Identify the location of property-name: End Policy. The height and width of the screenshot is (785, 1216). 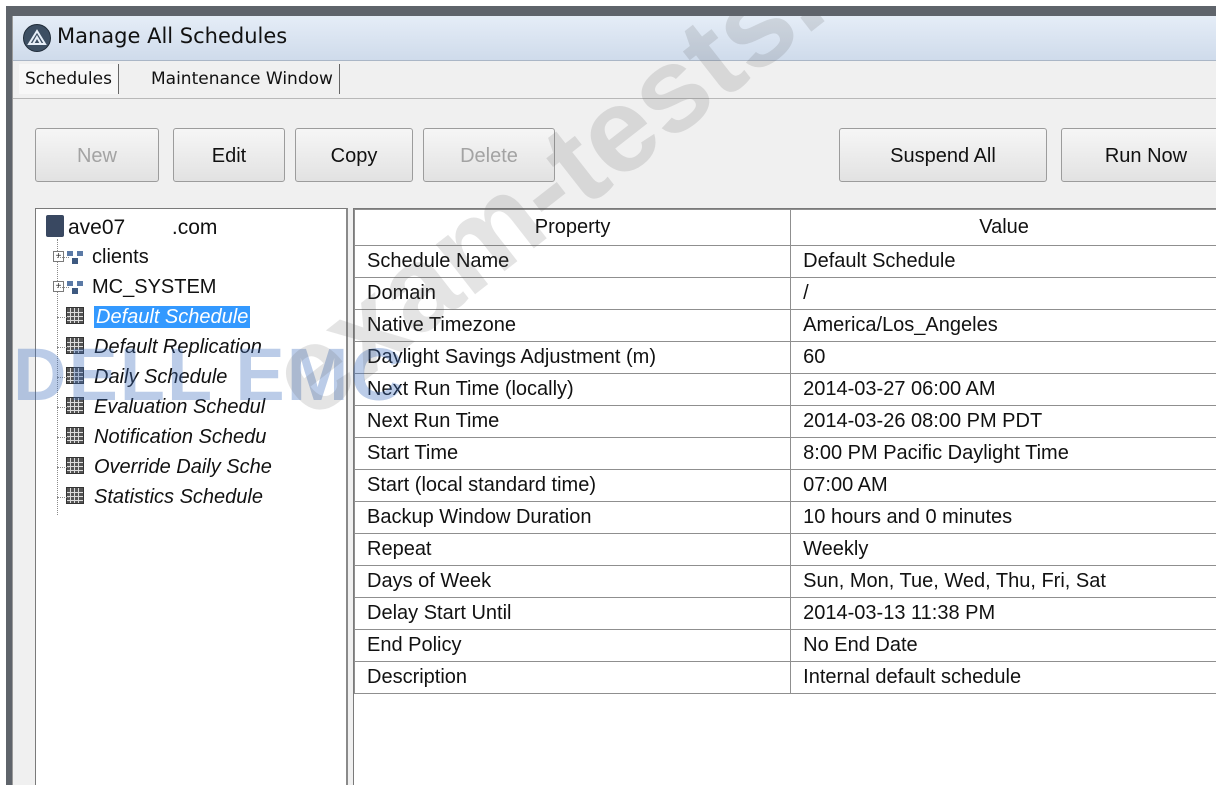
(573, 645).